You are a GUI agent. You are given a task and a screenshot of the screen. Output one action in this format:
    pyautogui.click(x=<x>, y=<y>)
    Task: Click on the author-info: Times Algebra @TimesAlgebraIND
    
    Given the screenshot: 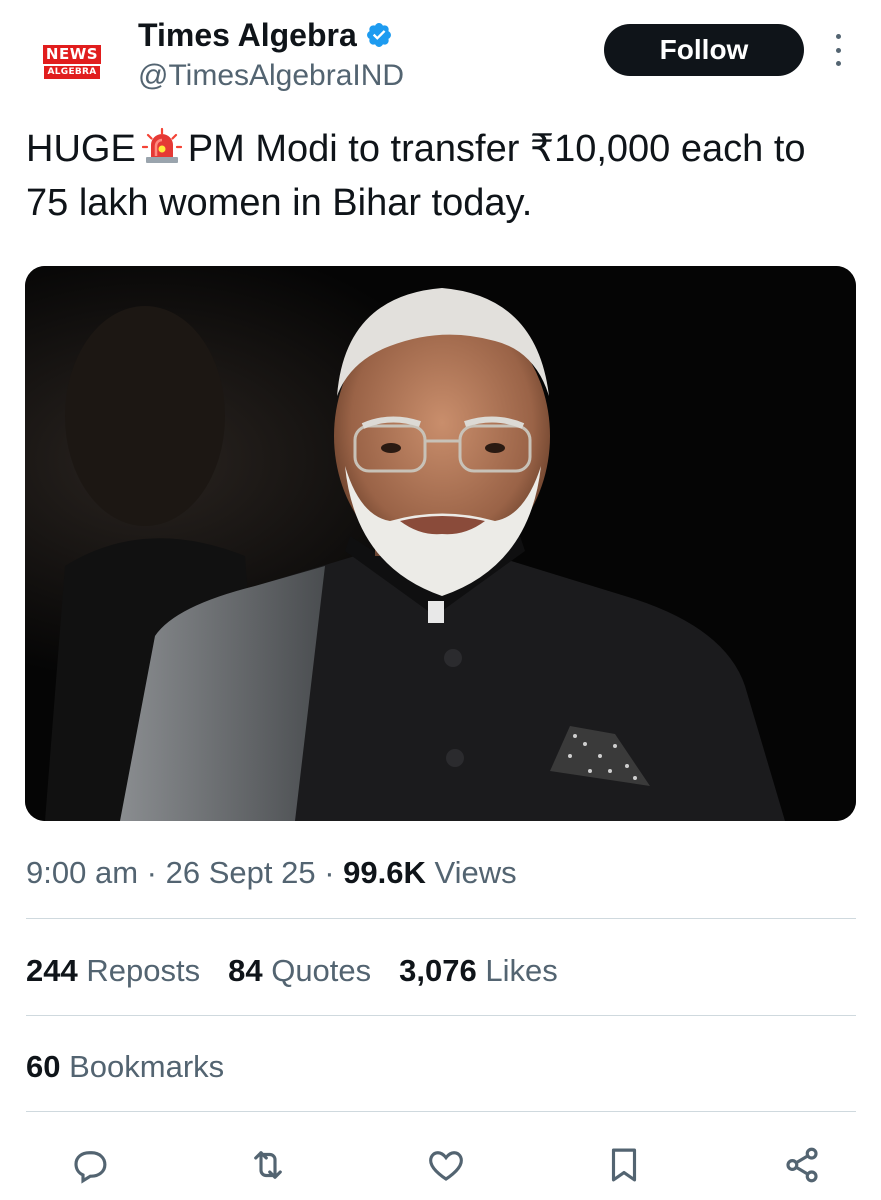 What is the action you would take?
    pyautogui.click(x=271, y=56)
    